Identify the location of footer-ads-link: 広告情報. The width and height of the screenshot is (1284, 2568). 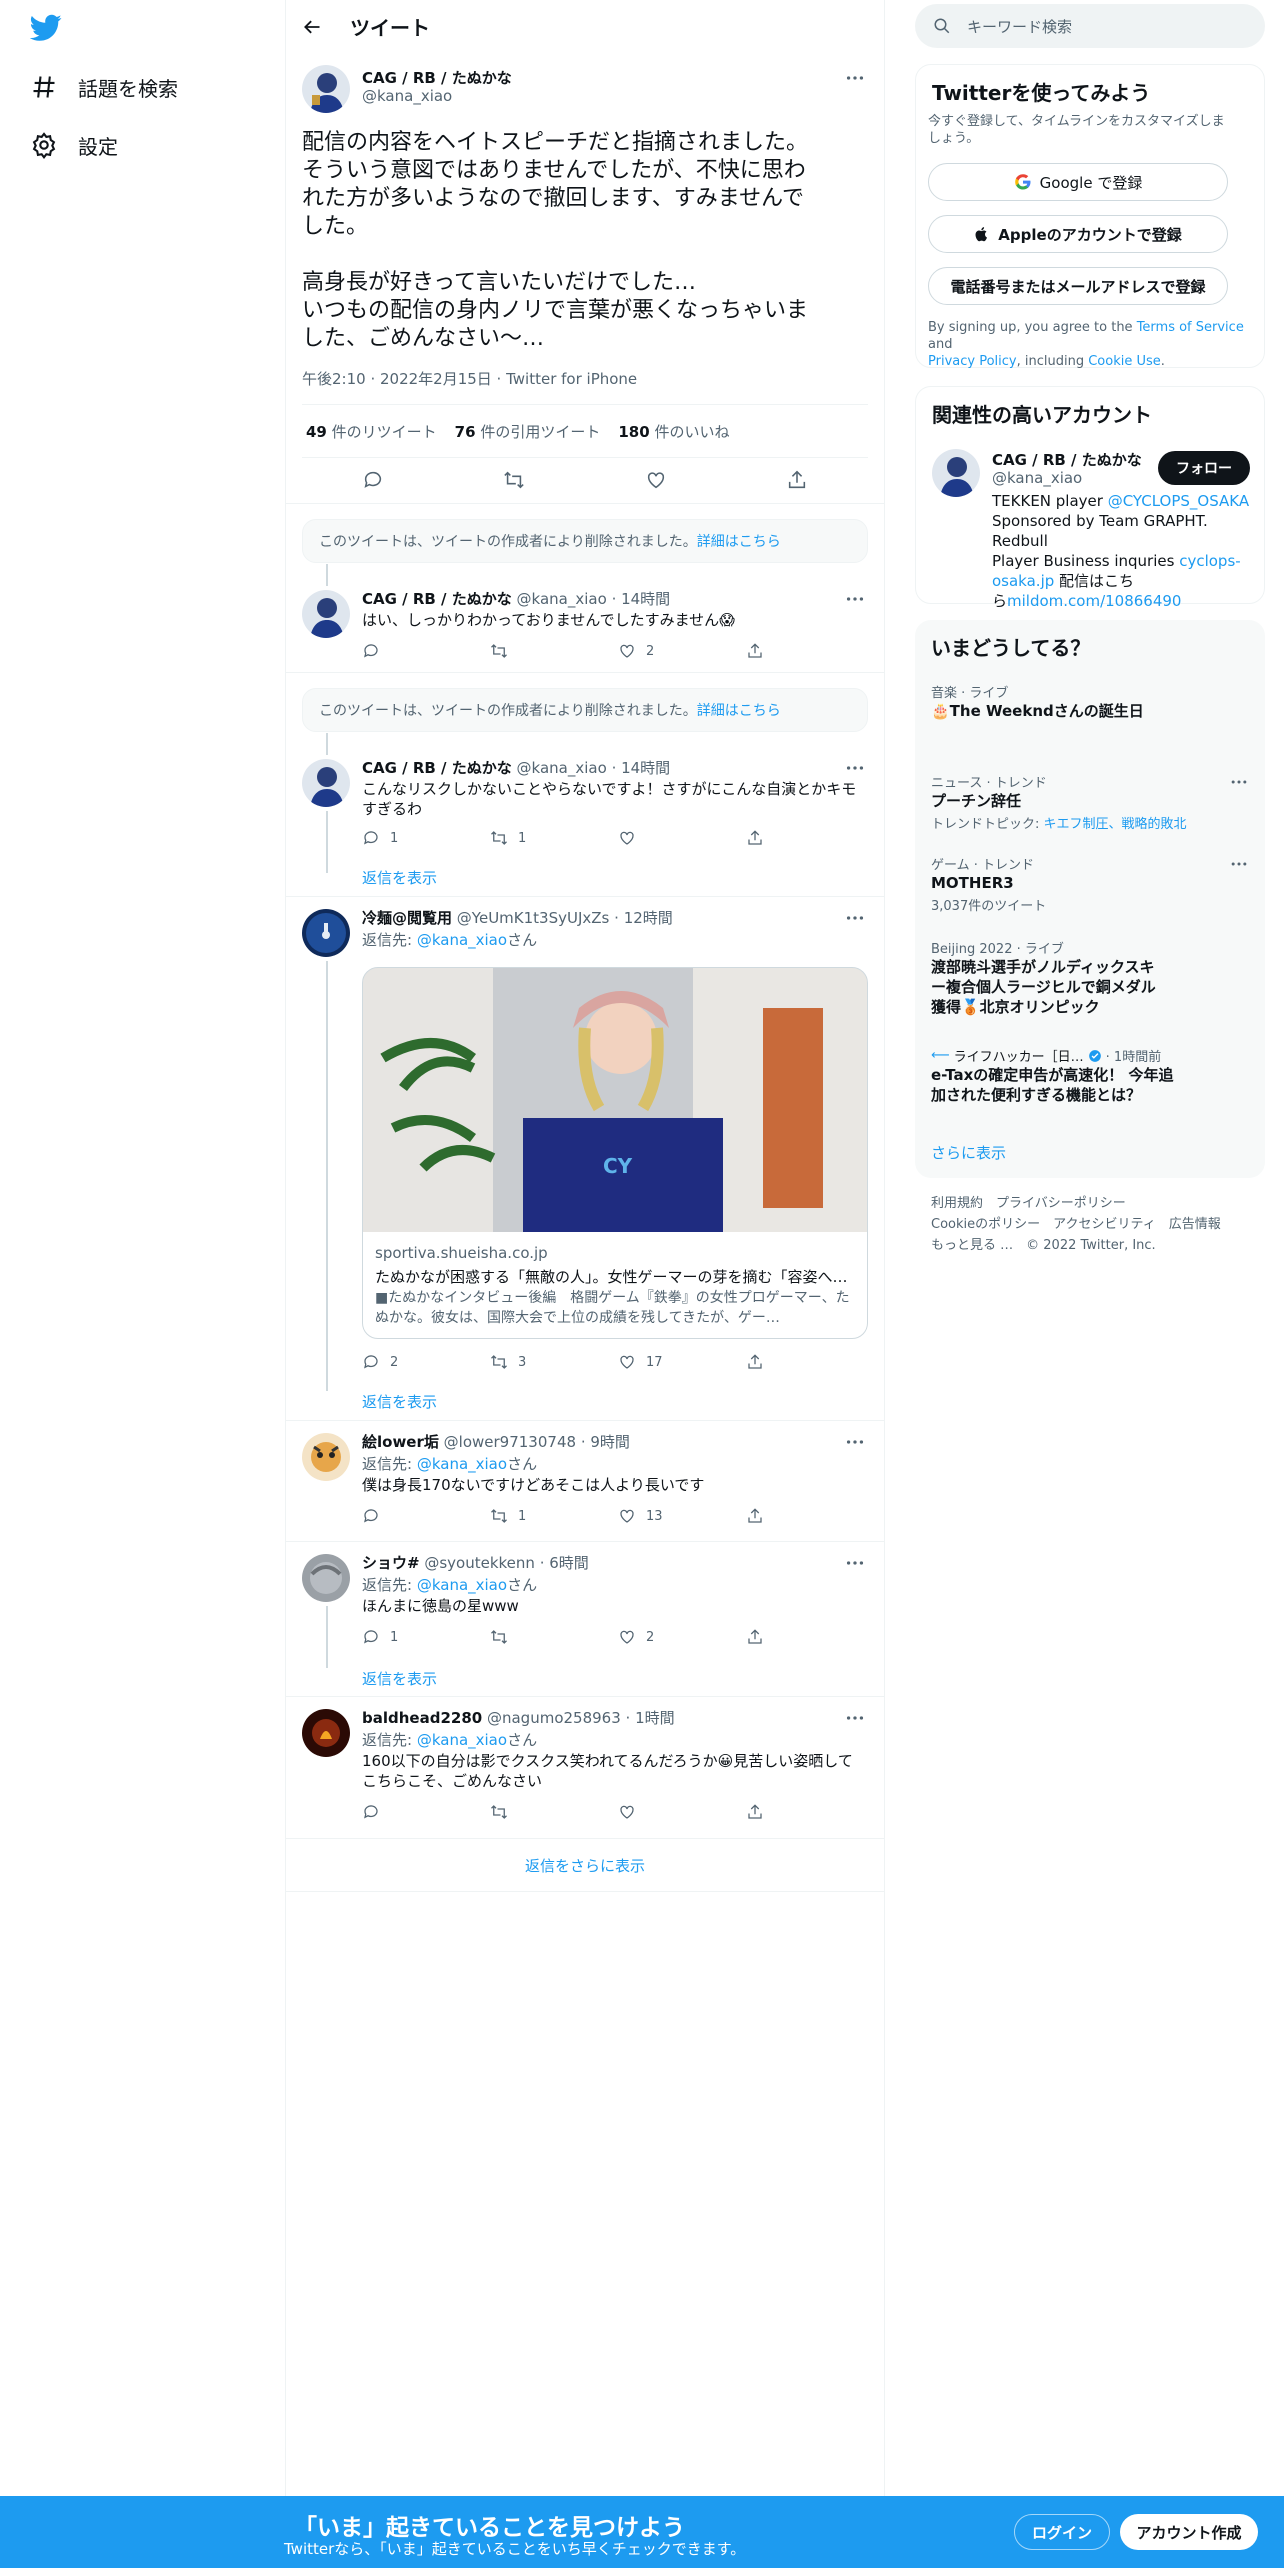
(1195, 1224).